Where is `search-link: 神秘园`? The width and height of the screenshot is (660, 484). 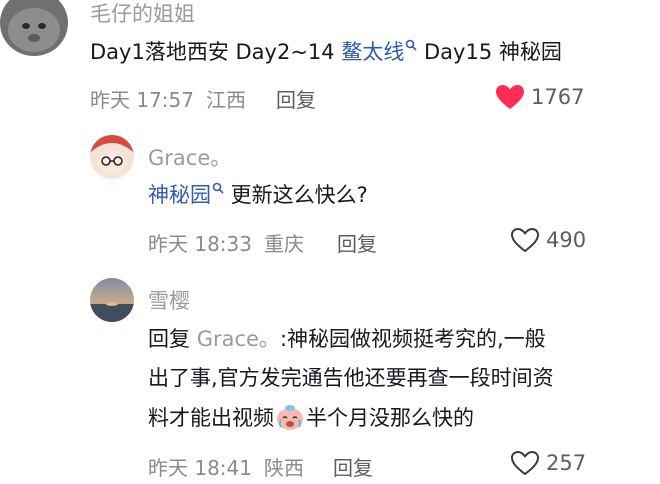 search-link: 神秘园 is located at coordinates (186, 194).